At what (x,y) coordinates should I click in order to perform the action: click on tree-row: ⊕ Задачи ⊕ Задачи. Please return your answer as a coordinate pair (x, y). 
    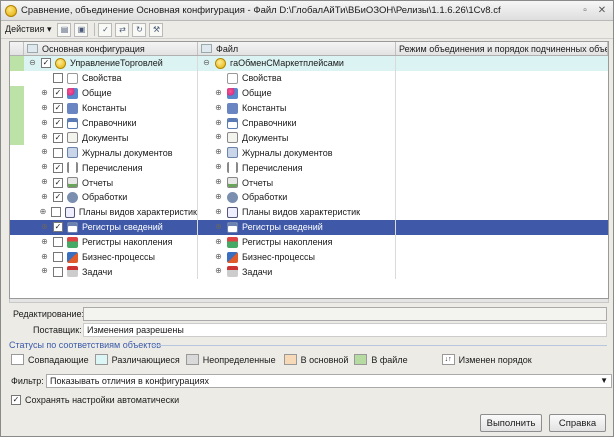
    Looking at the image, I should click on (309, 272).